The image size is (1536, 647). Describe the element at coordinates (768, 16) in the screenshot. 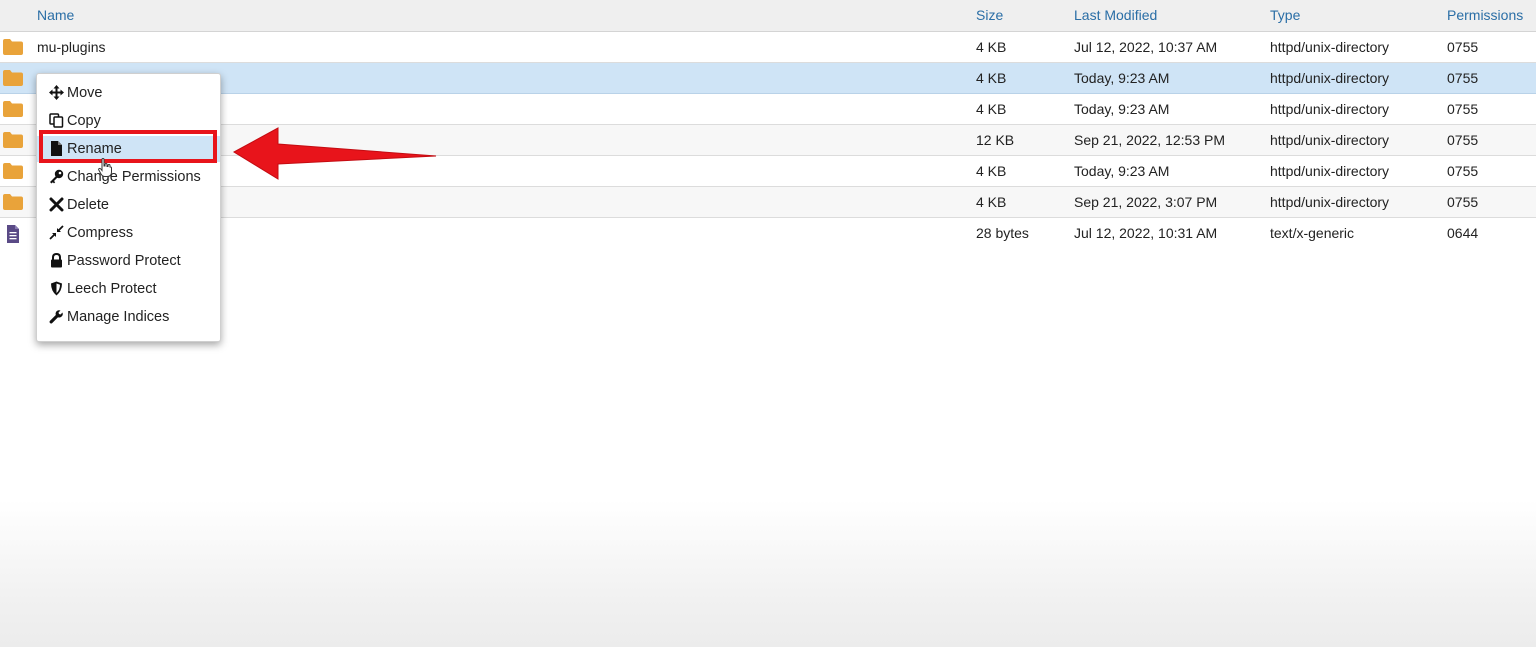

I see `table-header: Name Size Last Modified Type Permissions` at that location.